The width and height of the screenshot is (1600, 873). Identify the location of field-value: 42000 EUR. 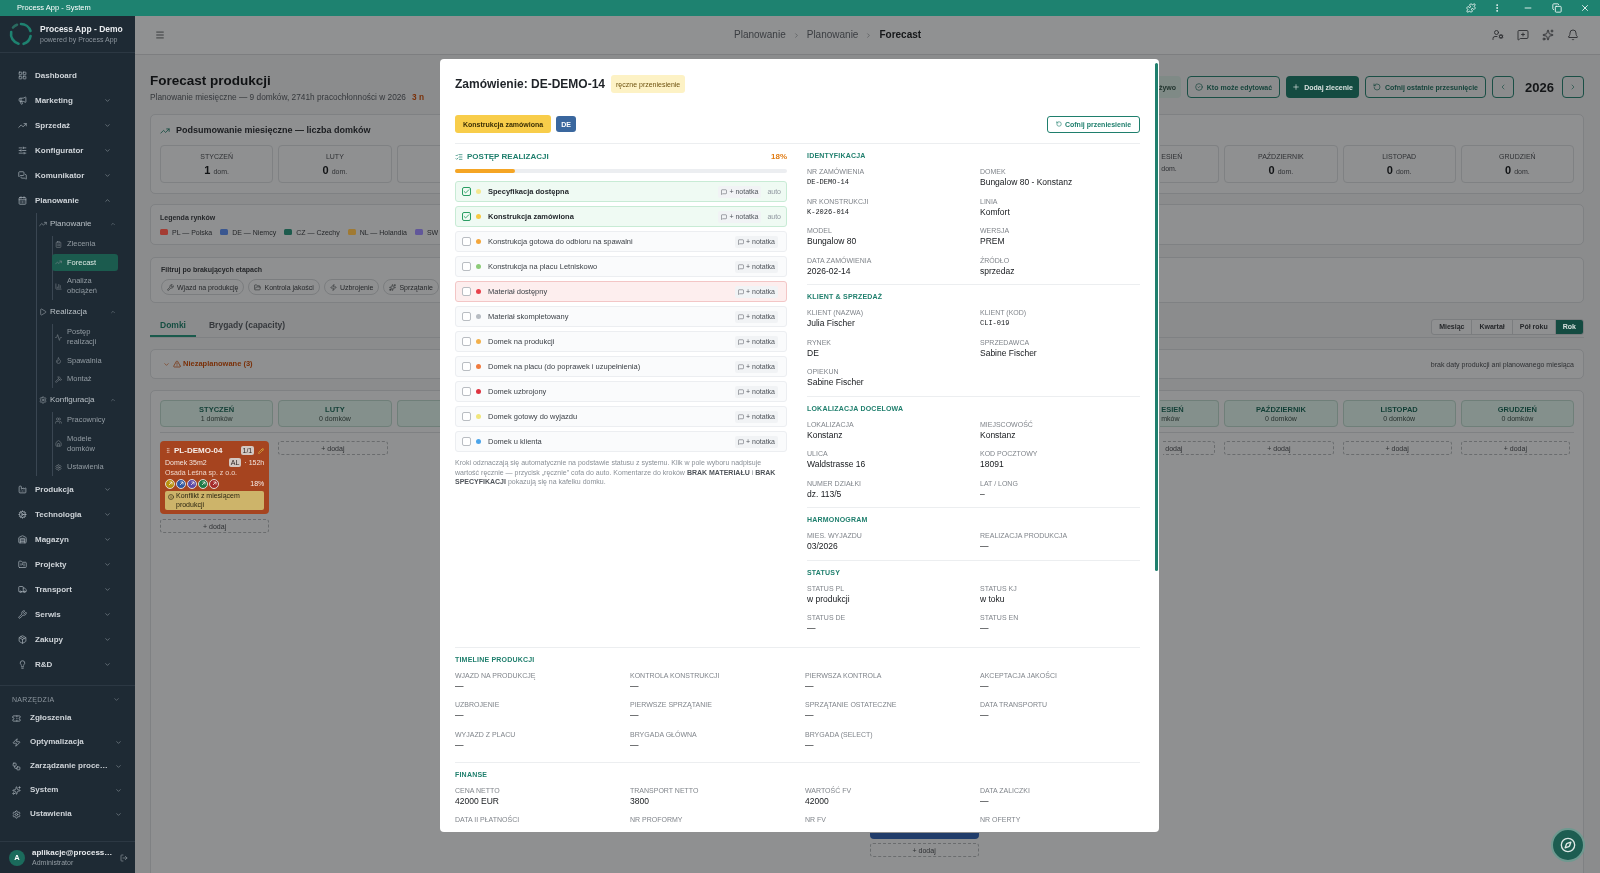
(477, 801).